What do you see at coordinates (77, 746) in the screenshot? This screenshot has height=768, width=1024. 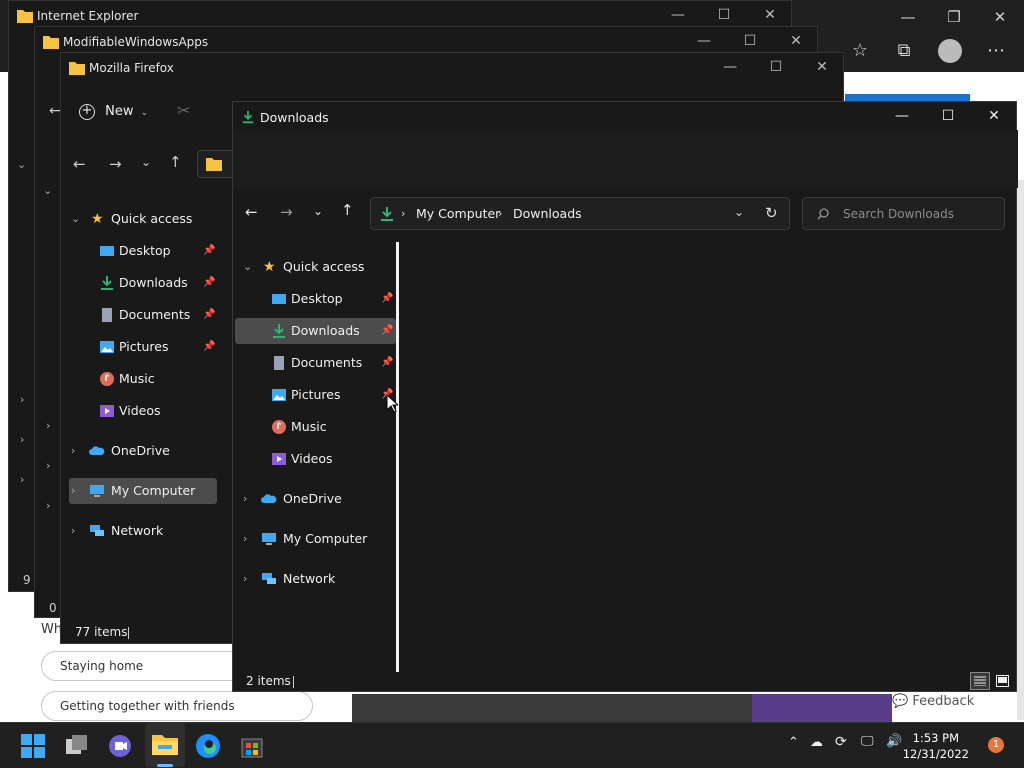 I see `task-view-icon` at bounding box center [77, 746].